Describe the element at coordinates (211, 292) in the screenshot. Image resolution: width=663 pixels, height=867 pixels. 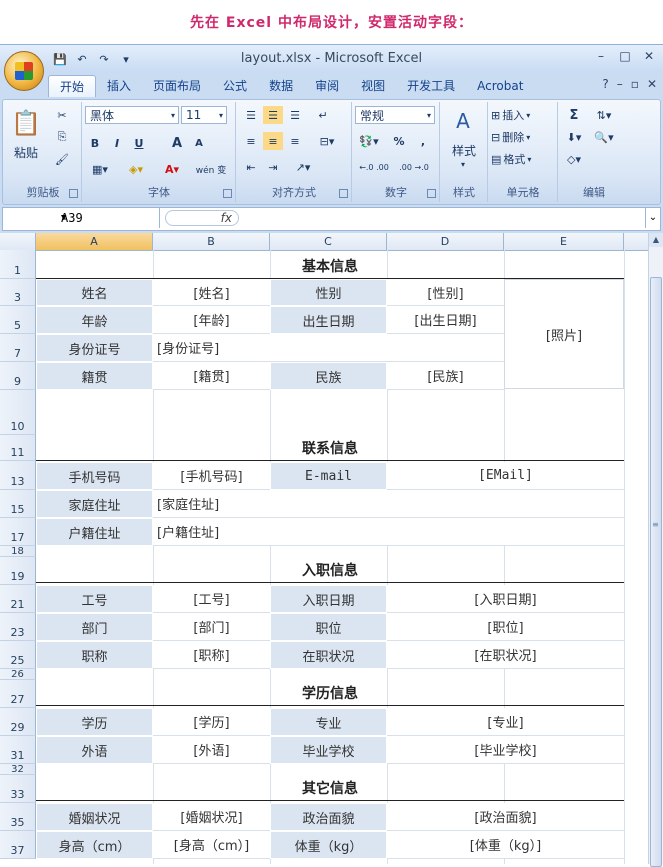
I see `field-cell: [姓名]` at that location.